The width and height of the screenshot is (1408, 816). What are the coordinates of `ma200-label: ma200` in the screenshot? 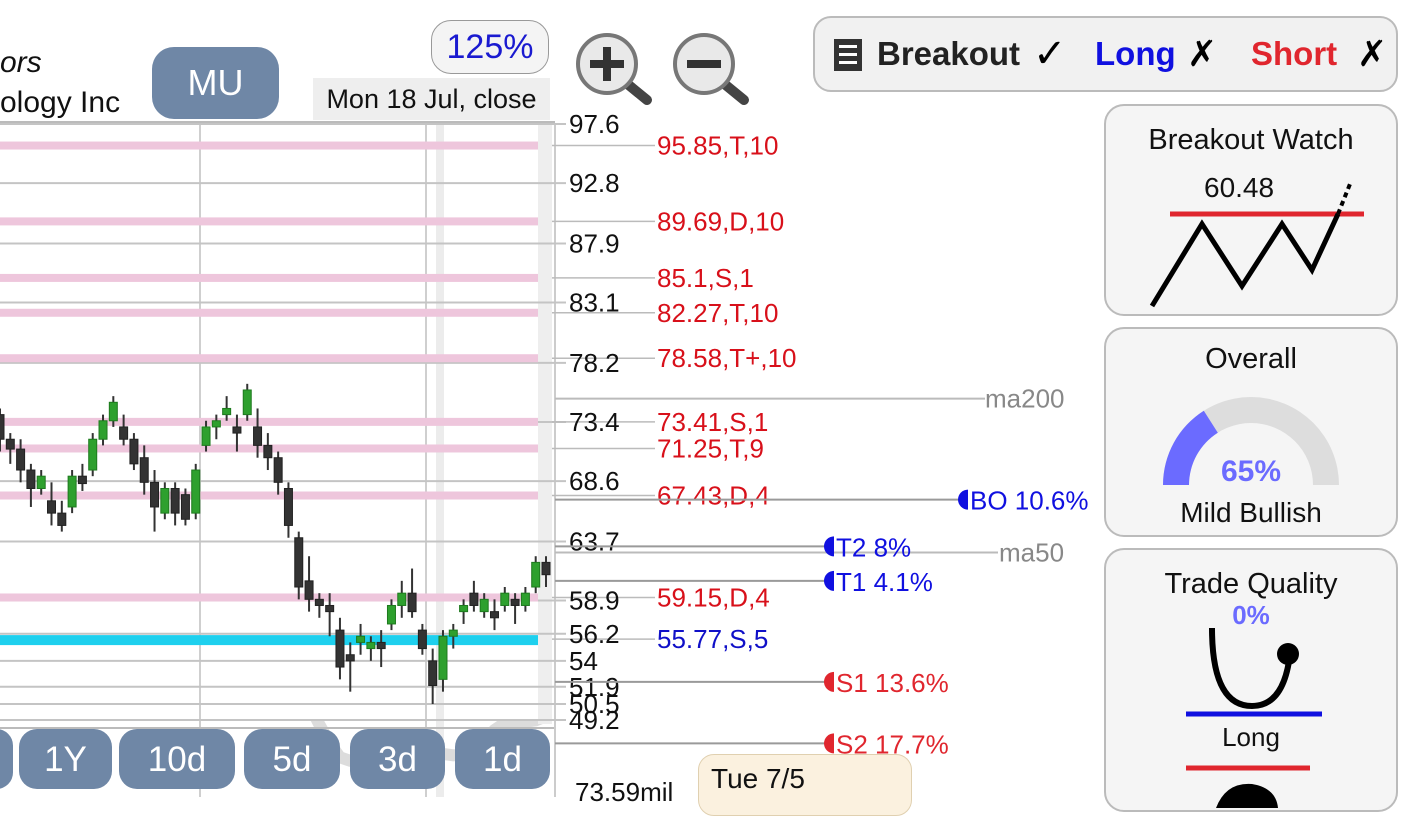 It's located at (1025, 399).